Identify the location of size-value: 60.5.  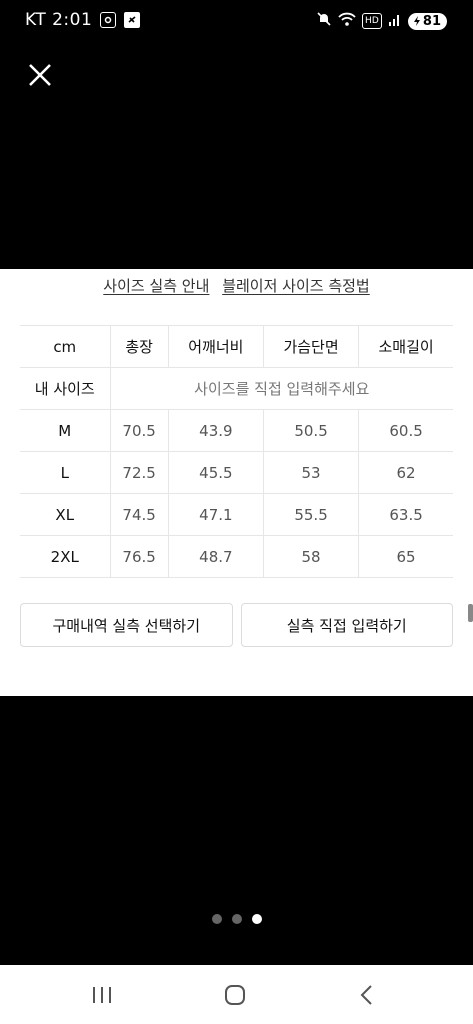
(405, 430).